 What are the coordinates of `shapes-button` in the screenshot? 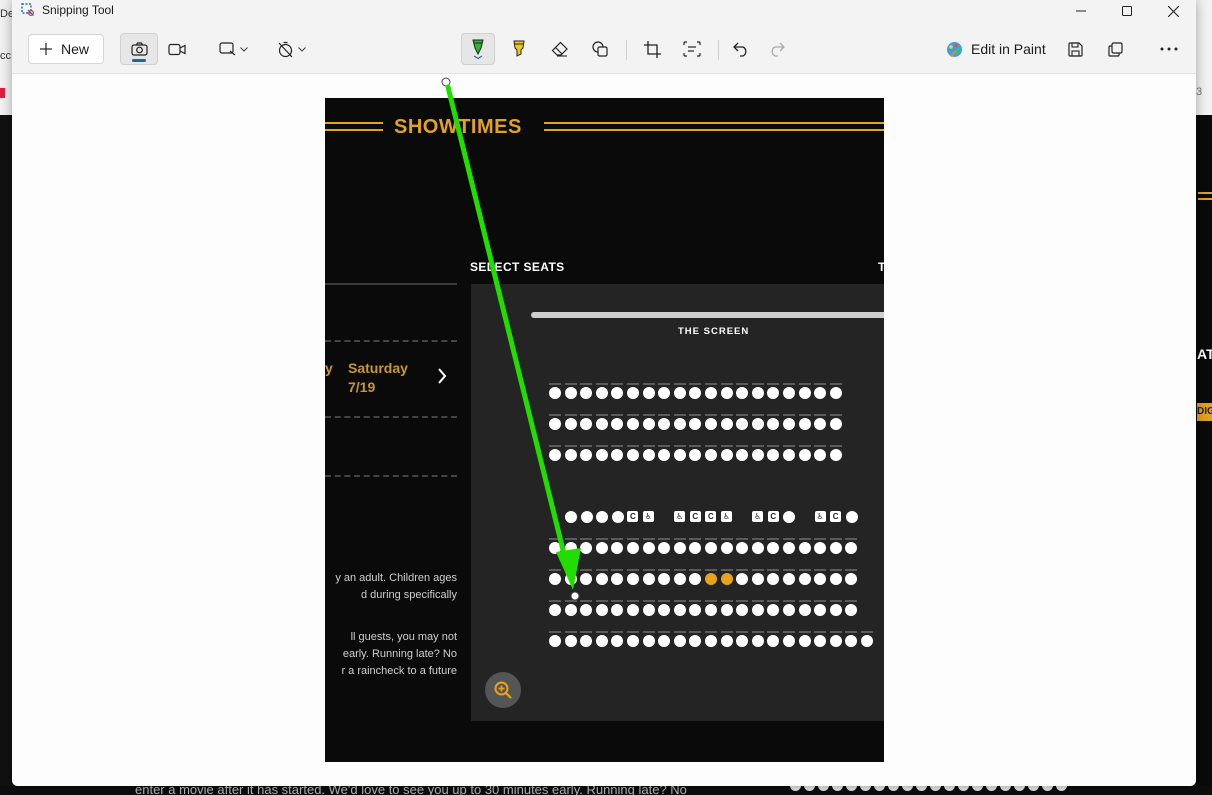 It's located at (600, 49).